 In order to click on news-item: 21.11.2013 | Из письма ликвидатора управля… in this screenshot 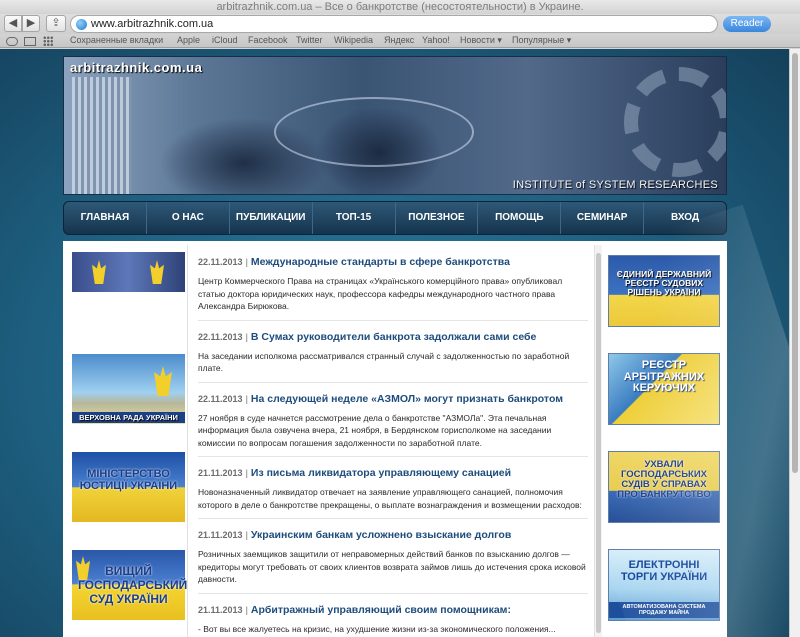, I will do `click(393, 492)`.